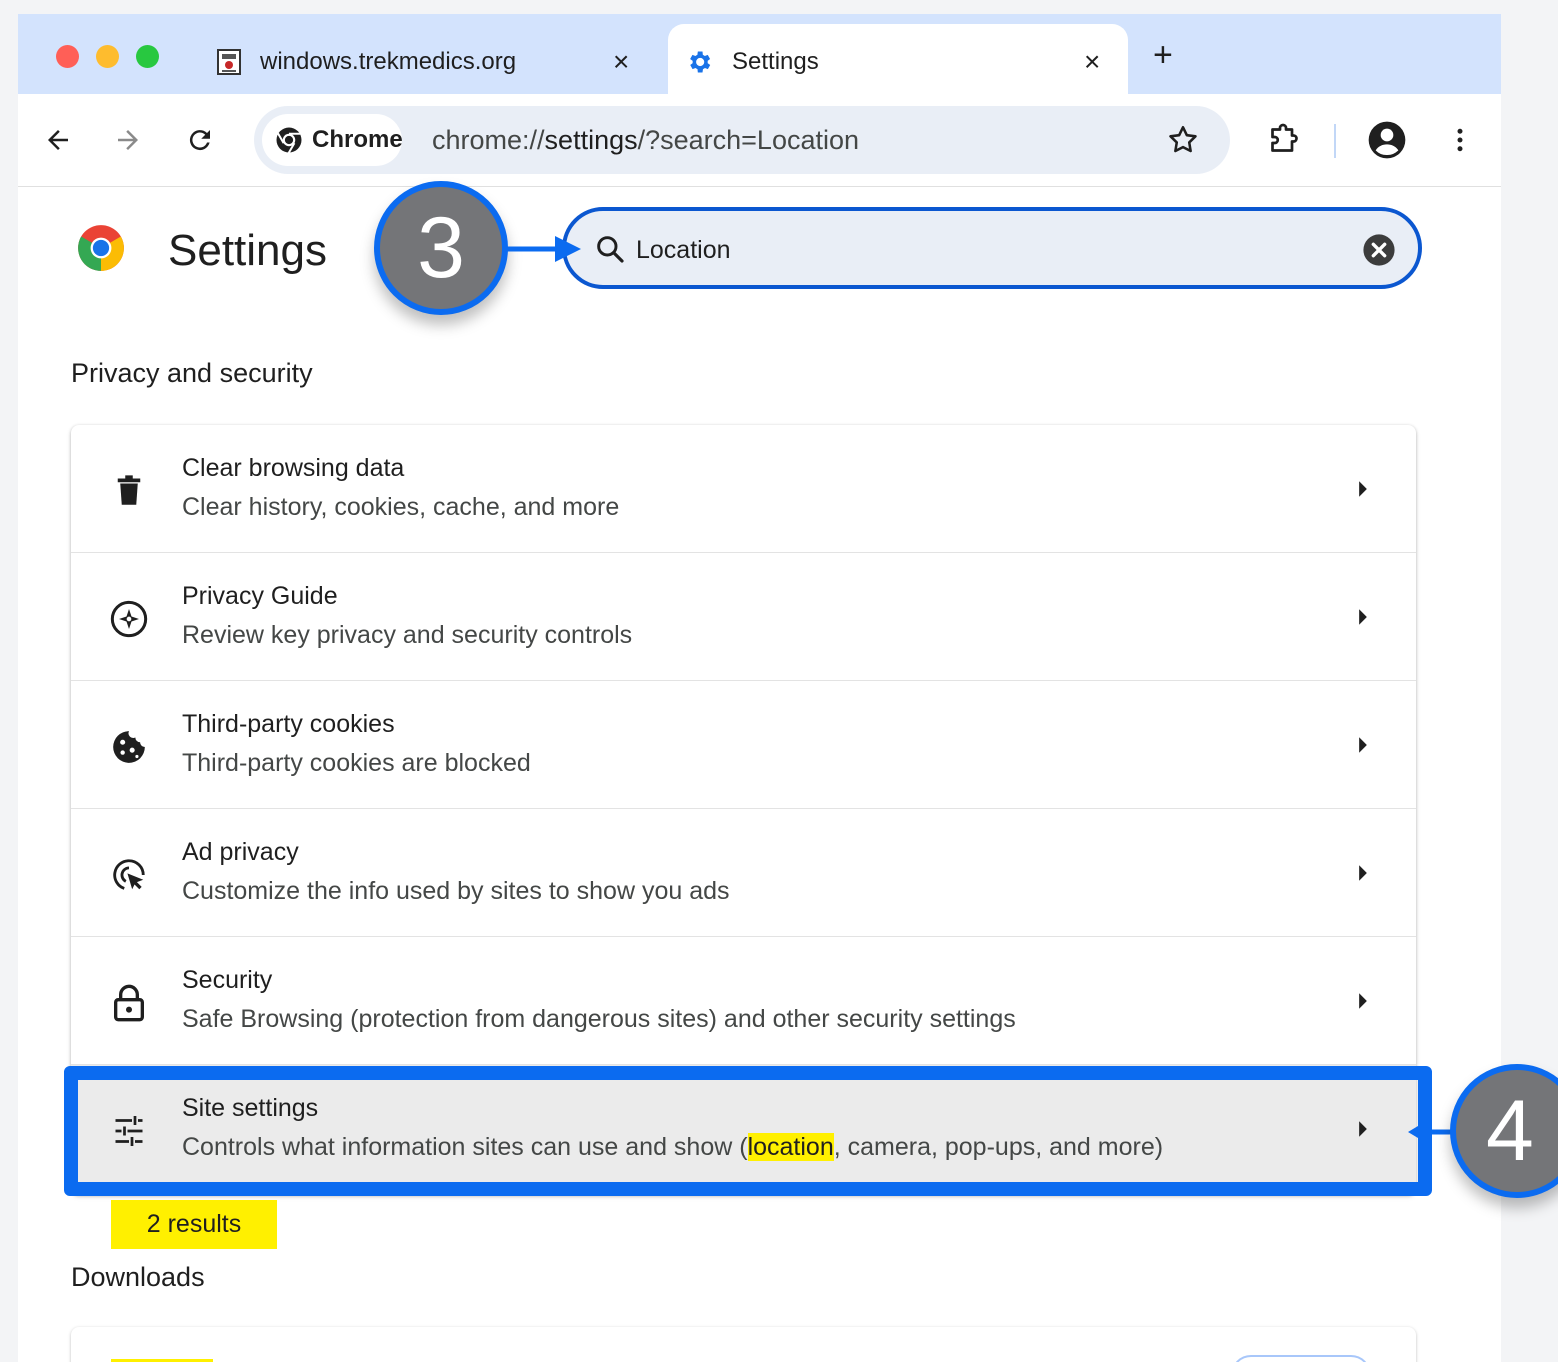 This screenshot has width=1558, height=1362. I want to click on site-info-chip: Chrome, so click(332, 140).